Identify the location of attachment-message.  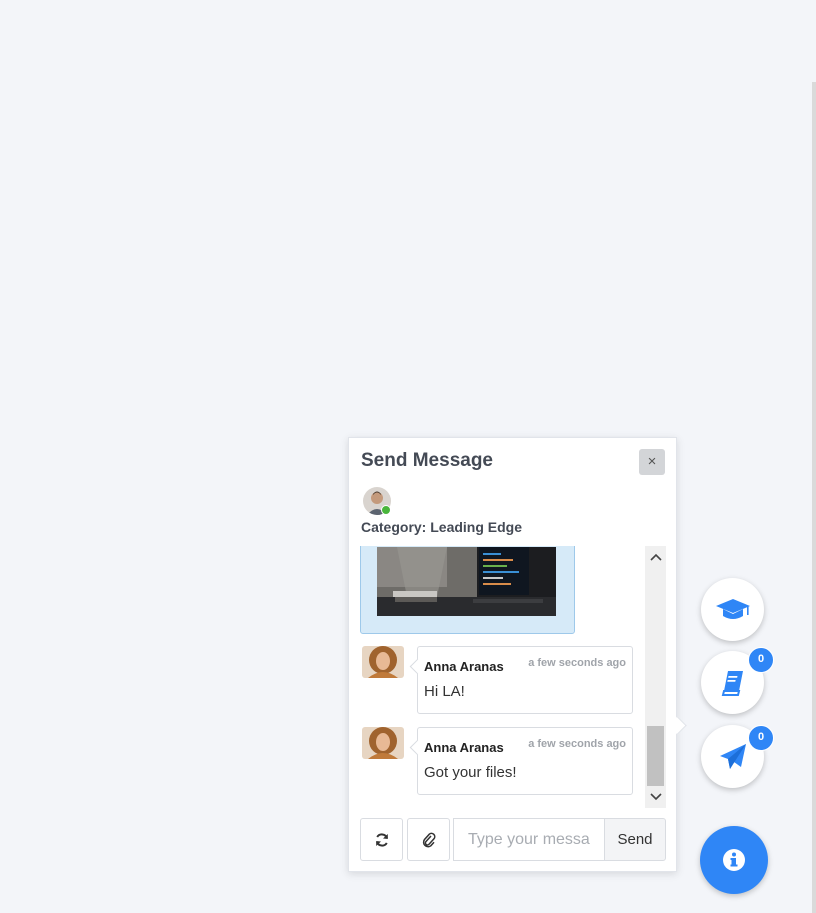
(467, 590).